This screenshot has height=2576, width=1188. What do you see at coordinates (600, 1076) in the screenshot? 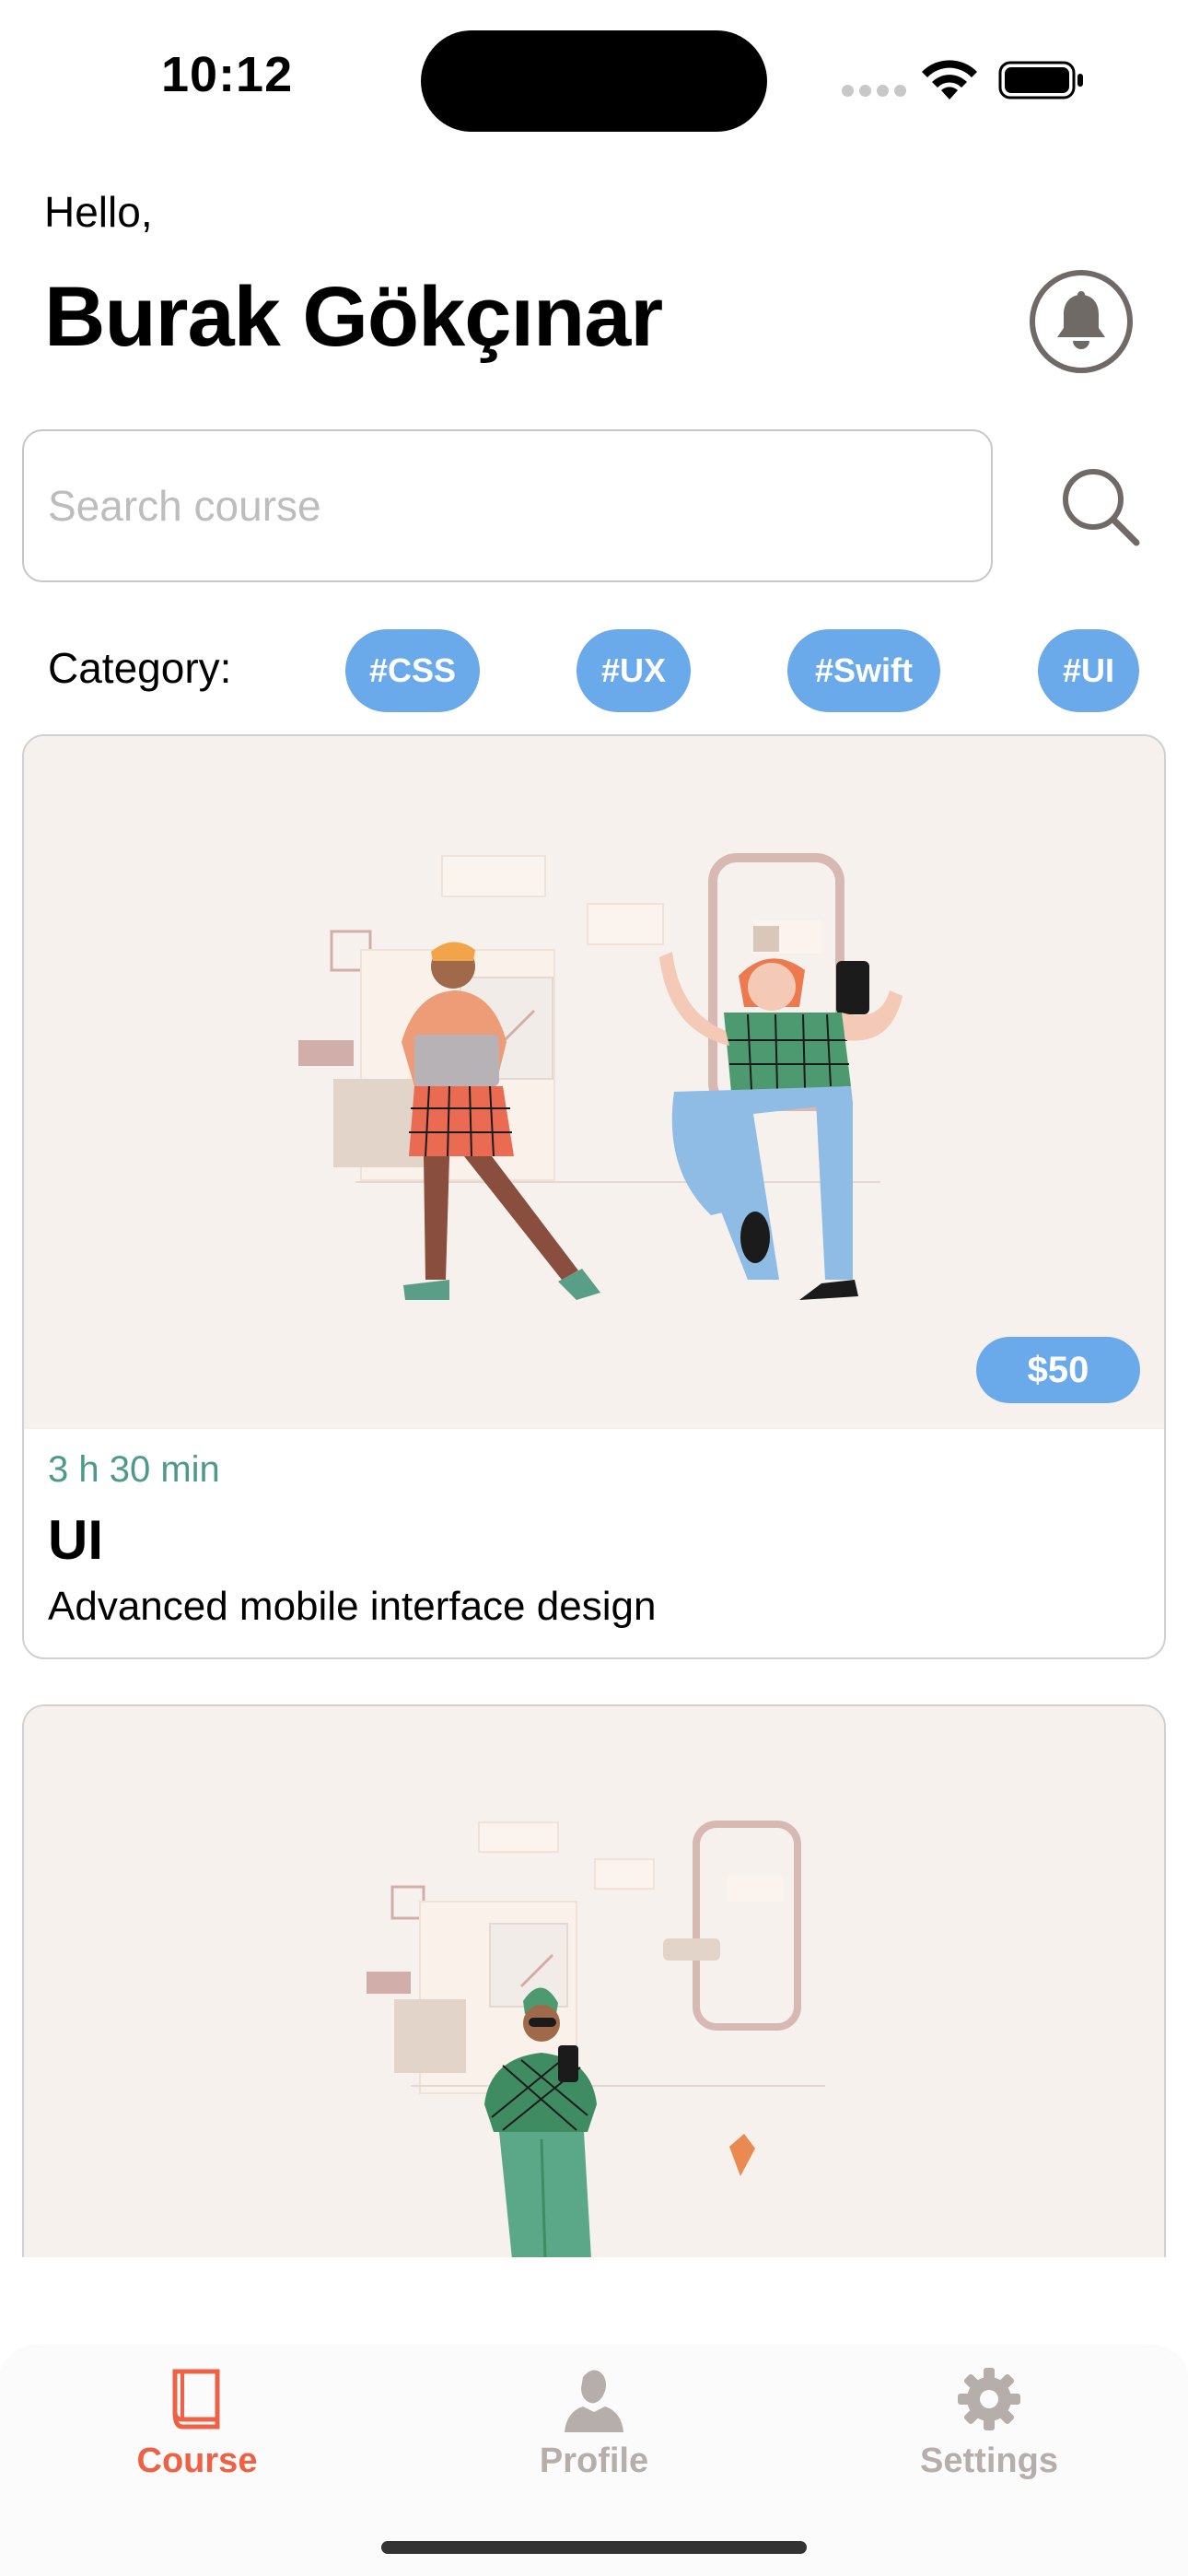
I see `two-people-design-illustration` at bounding box center [600, 1076].